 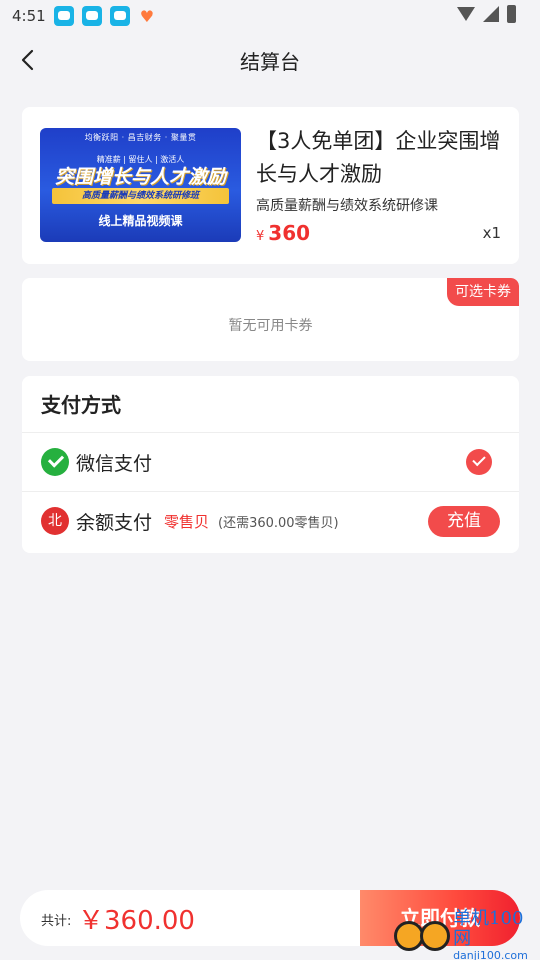 I want to click on site-watermark: 单机100网 danji100.com, so click(x=467, y=934).